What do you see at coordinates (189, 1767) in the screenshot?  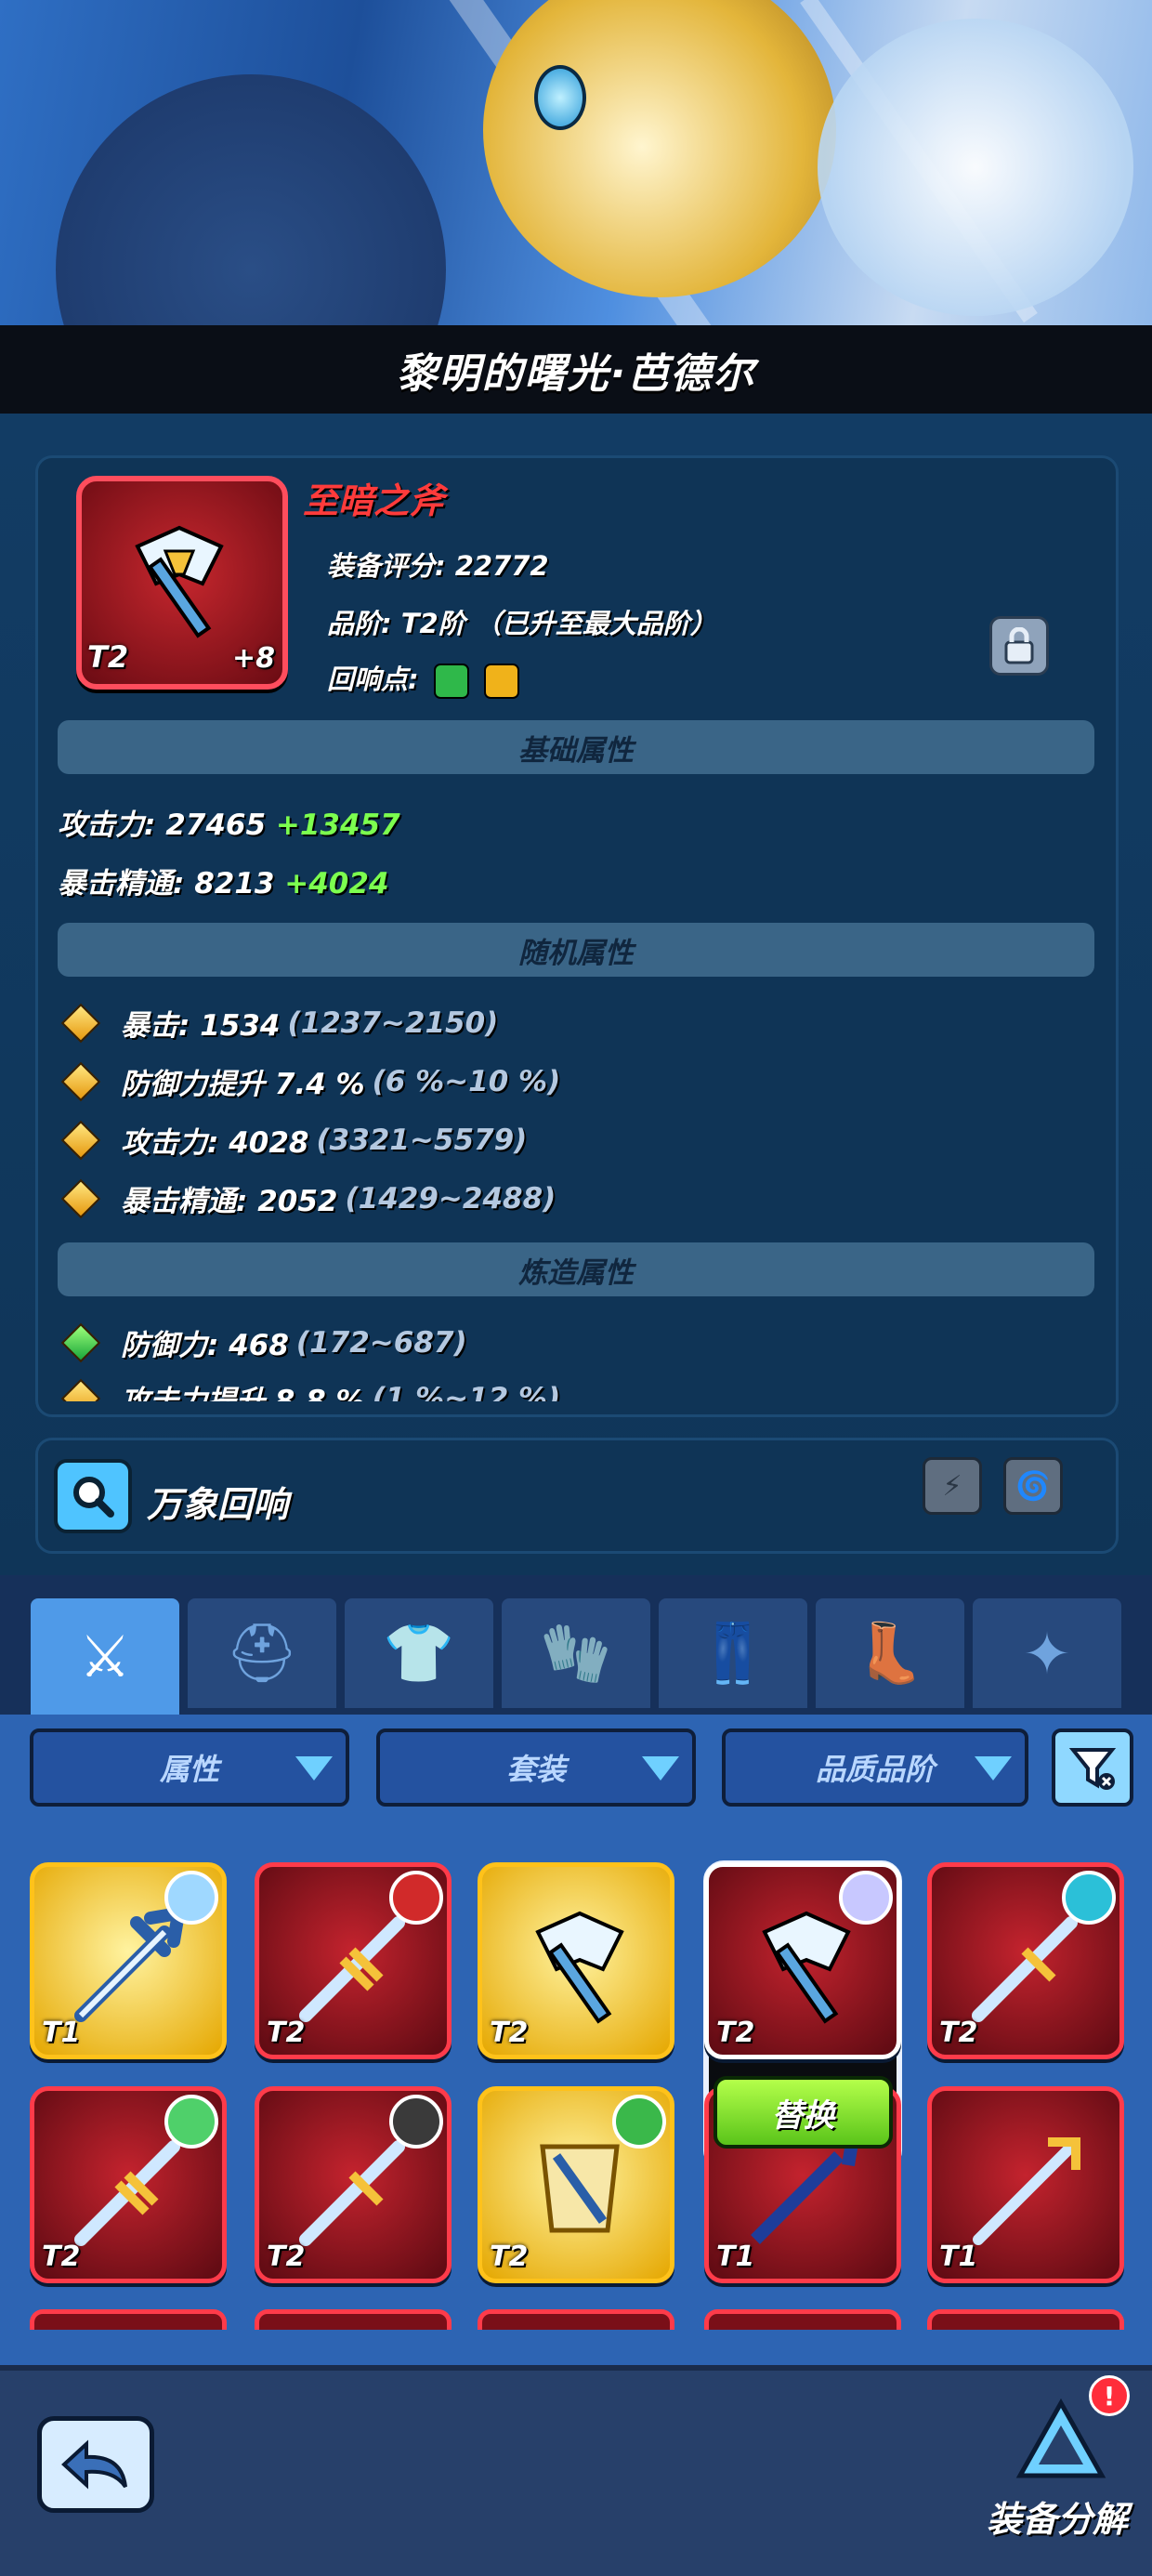 I see `filter-attribute-dropdown: 属性` at bounding box center [189, 1767].